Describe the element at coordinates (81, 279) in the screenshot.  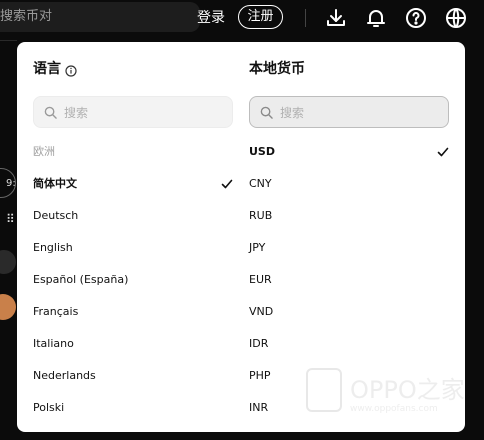
I see `language-item-label: Español (España)` at that location.